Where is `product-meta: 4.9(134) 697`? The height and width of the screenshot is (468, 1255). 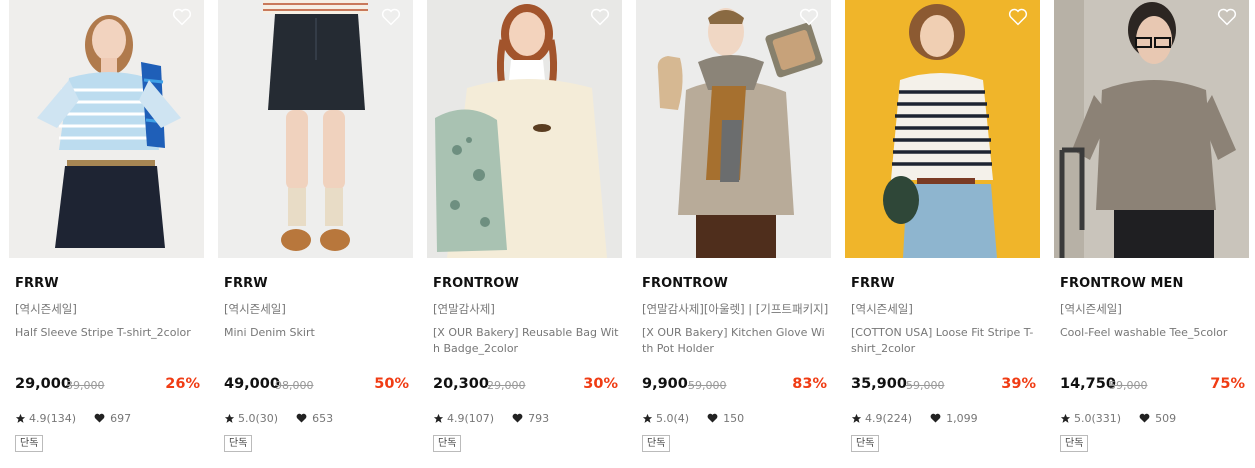
product-meta: 4.9(134) 697 is located at coordinates (73, 418).